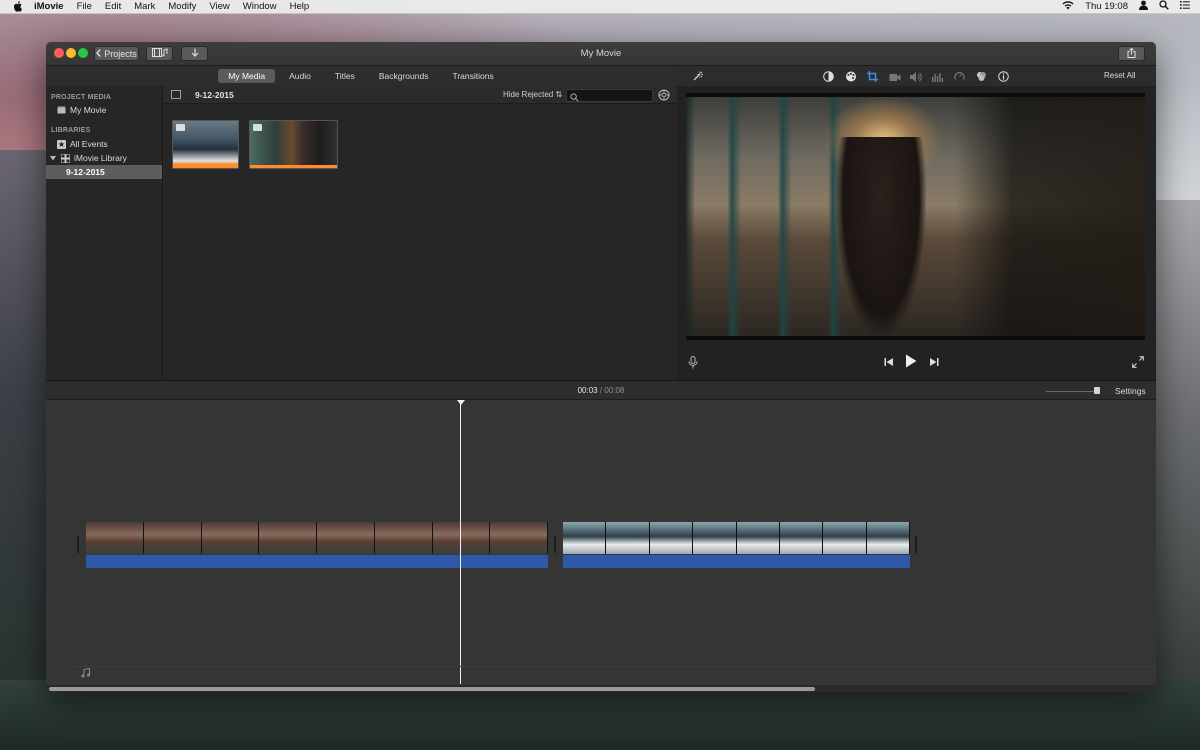  I want to click on sidebar-item-my-movie: My Movie, so click(104, 110).